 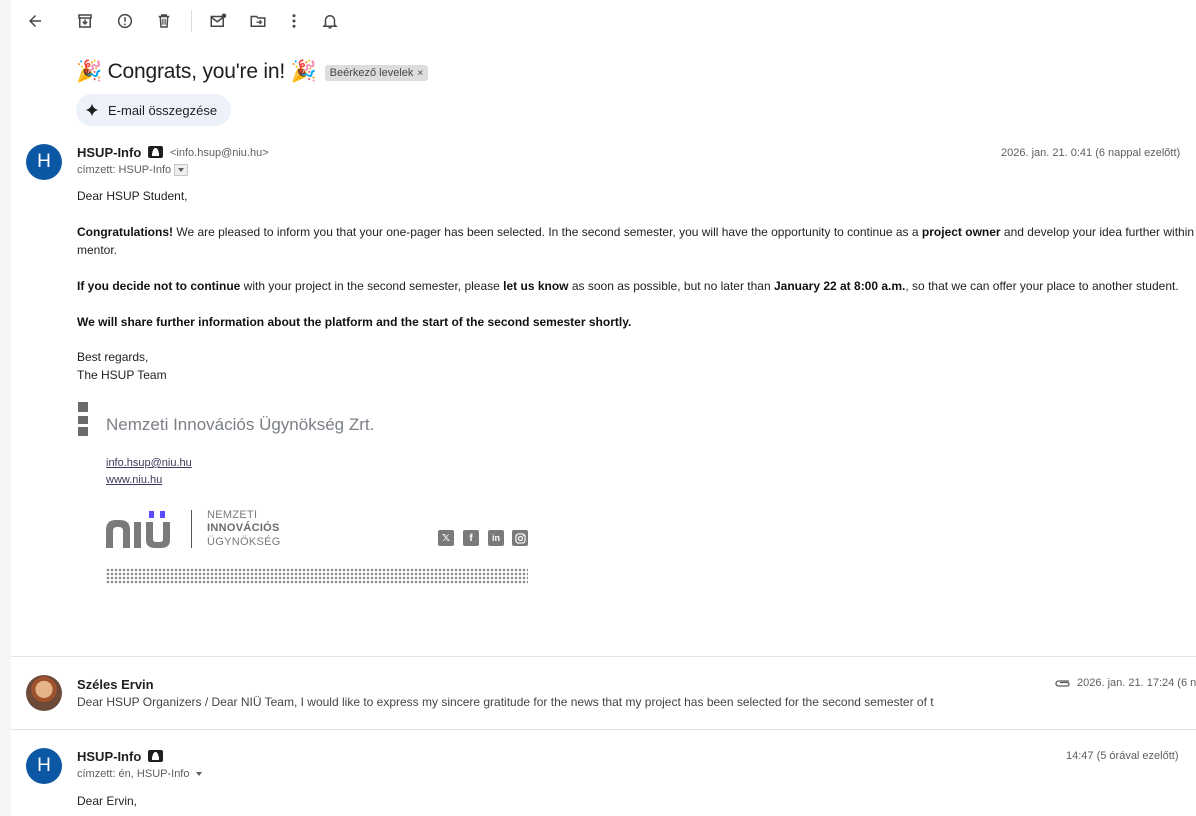 What do you see at coordinates (134, 480) in the screenshot?
I see `signature-web-link: www.niu.hu` at bounding box center [134, 480].